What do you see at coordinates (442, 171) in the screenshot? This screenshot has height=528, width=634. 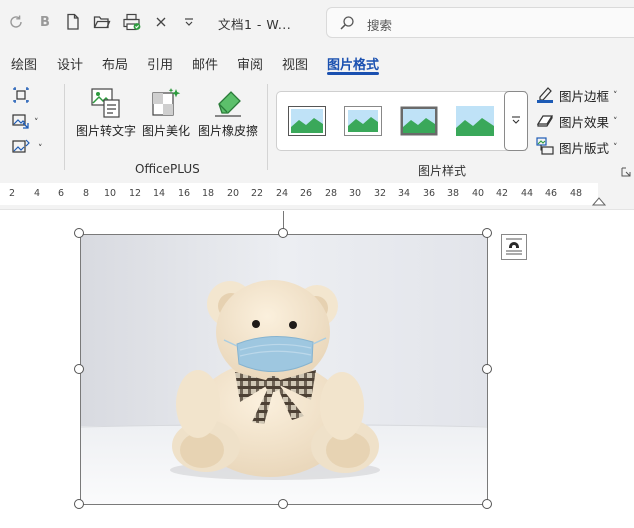 I see `picture-styles-group-label: 图片样式` at bounding box center [442, 171].